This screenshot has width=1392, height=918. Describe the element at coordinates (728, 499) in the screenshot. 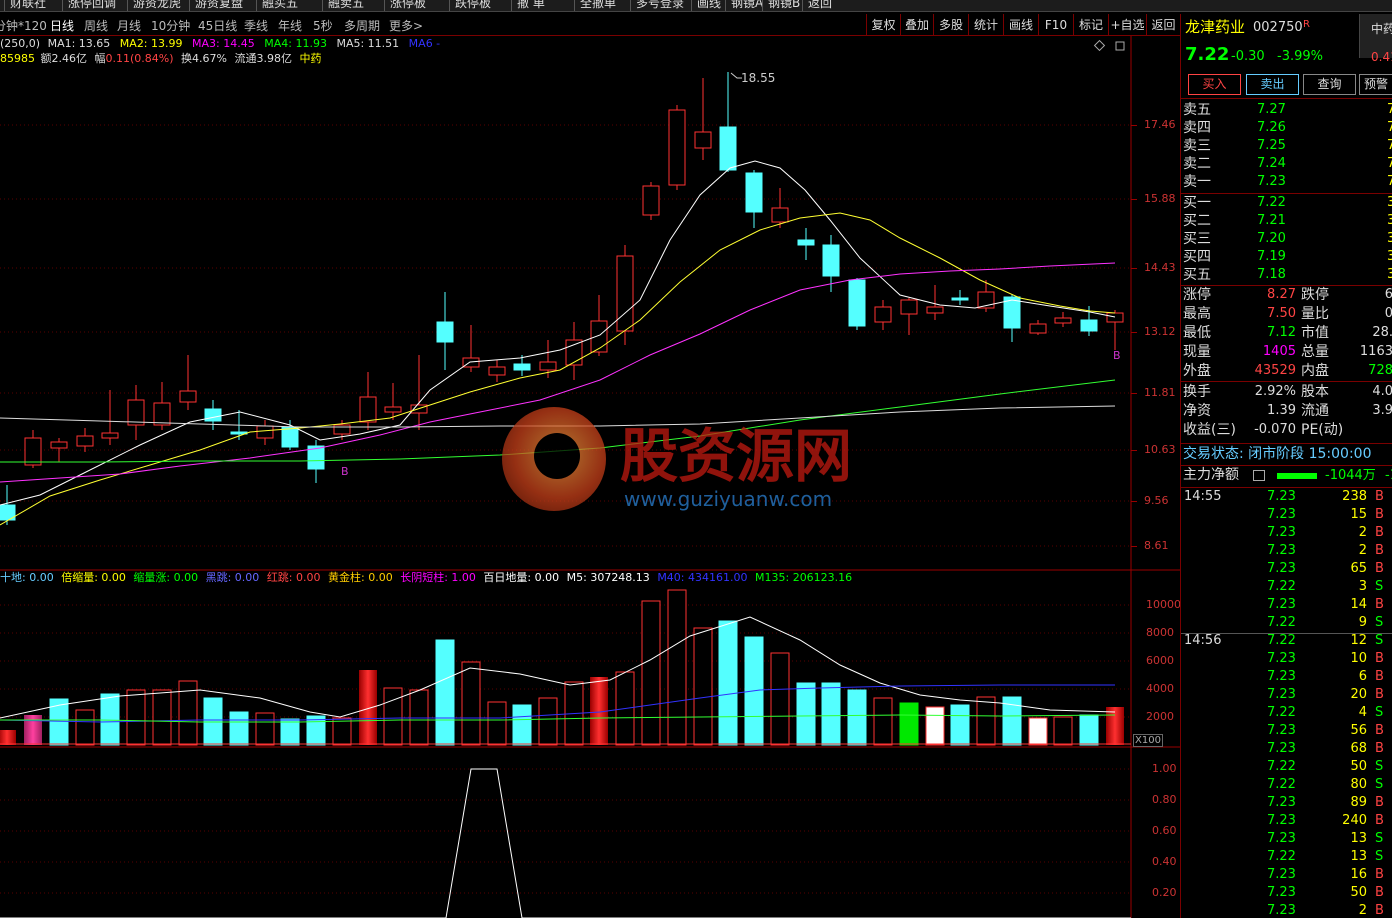

I see `watermark-url: www.guziyuanw.com` at that location.